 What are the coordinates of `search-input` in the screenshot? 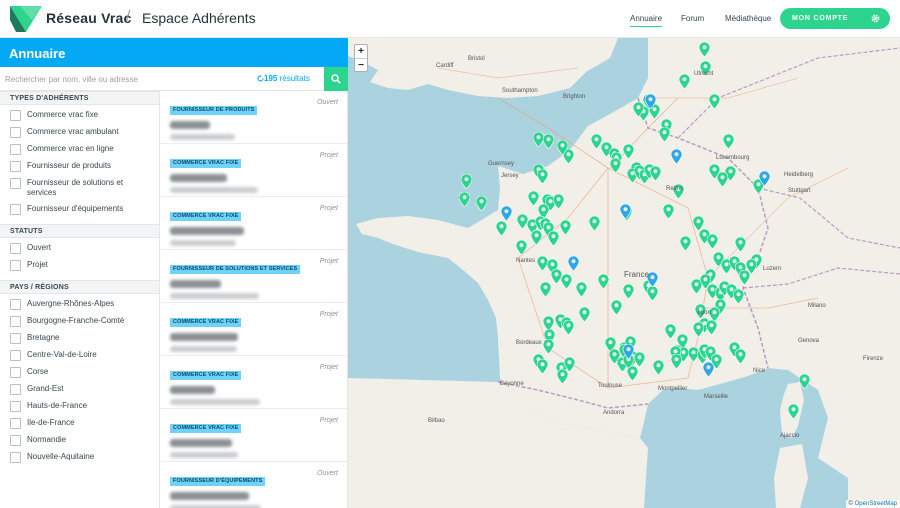 It's located at (127, 79).